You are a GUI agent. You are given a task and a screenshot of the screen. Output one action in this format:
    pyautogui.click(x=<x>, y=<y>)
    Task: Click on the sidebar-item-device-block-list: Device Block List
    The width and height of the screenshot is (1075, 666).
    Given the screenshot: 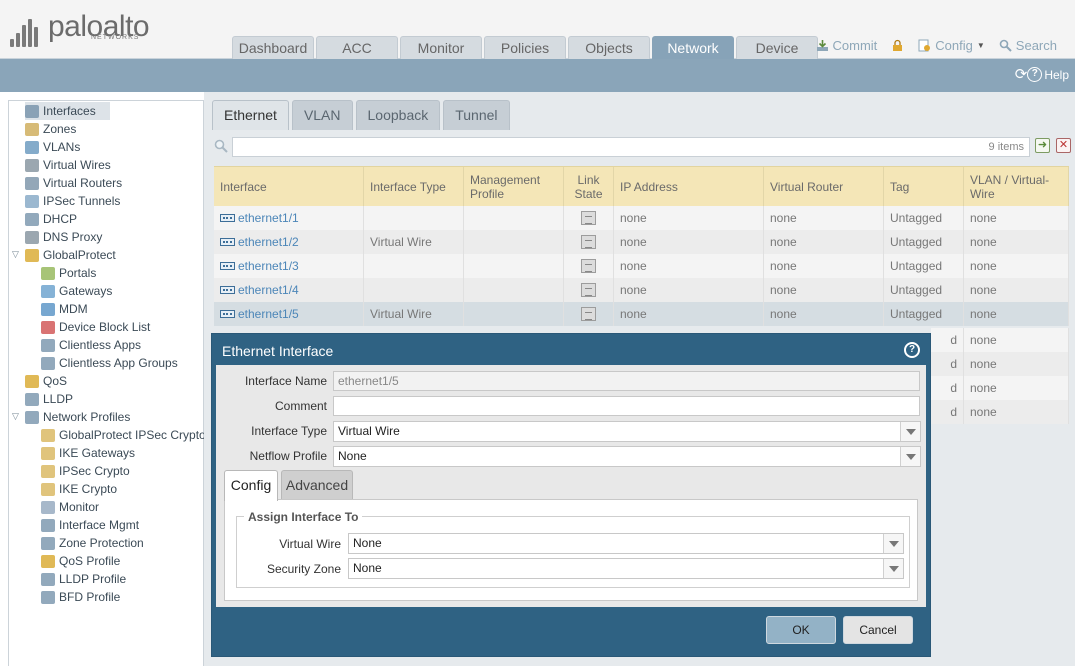 What is the action you would take?
    pyautogui.click(x=95, y=327)
    